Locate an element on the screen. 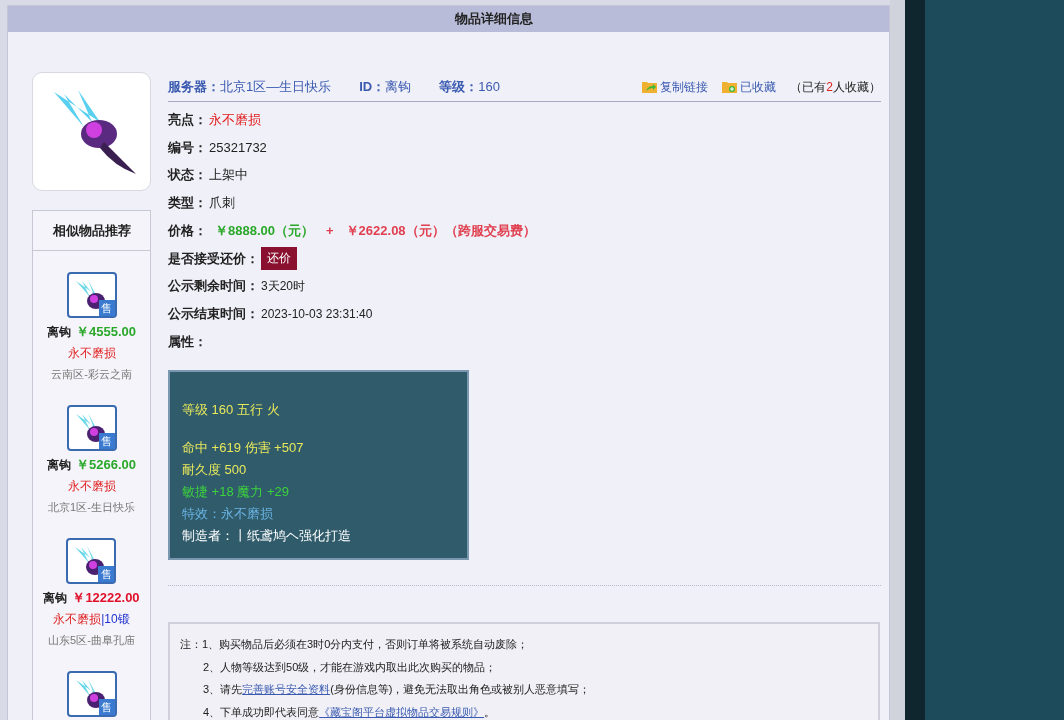 This screenshot has height=720, width=1064. item-server: 北京1区-生日快乐 is located at coordinates (91, 506).